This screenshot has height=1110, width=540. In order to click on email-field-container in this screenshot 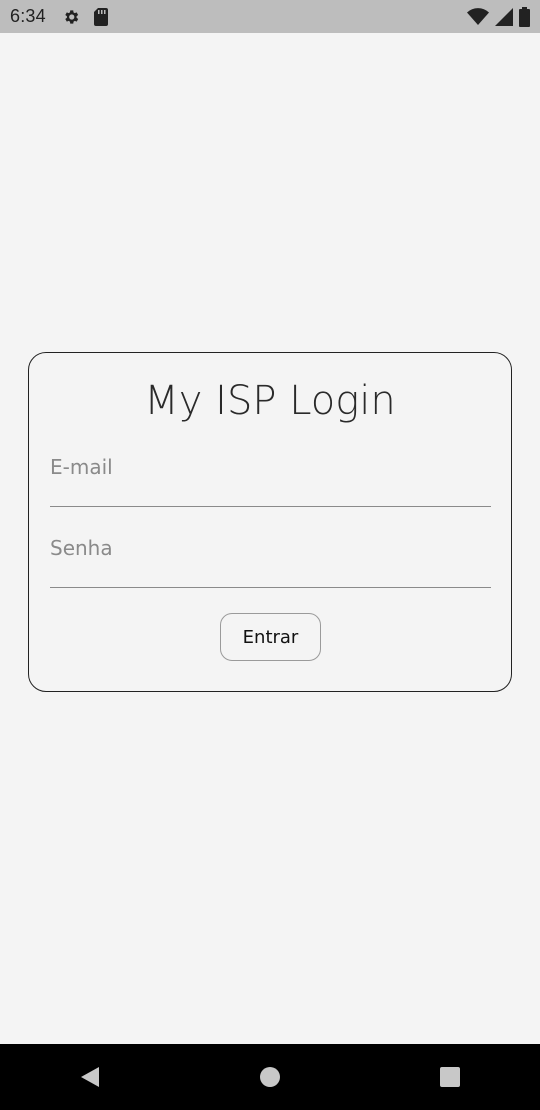, I will do `click(270, 479)`.